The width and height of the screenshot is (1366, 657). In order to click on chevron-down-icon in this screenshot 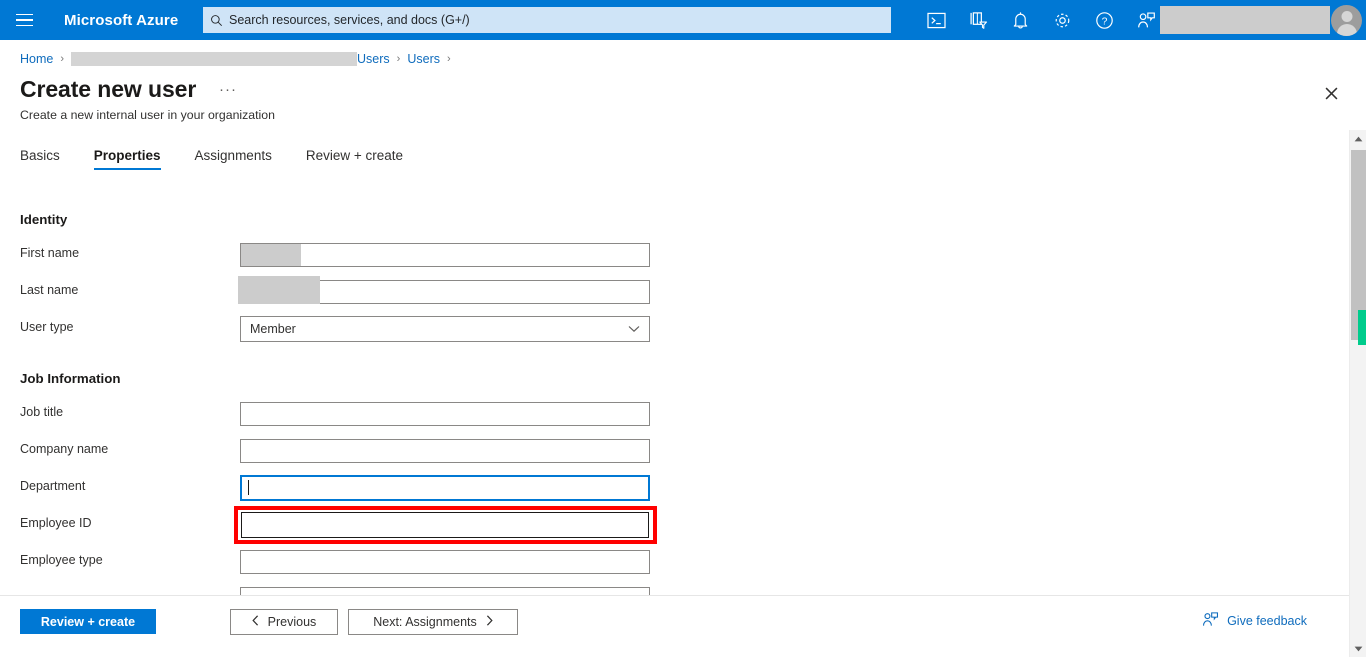, I will do `click(638, 329)`.